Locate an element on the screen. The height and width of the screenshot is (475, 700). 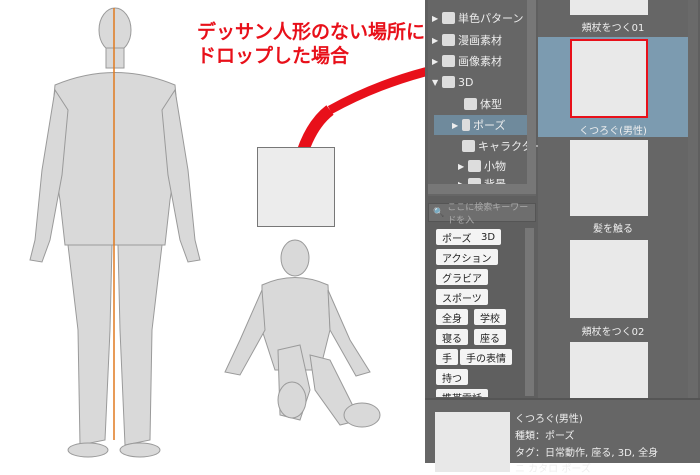
manga-icon is located at coordinates (448, 40).